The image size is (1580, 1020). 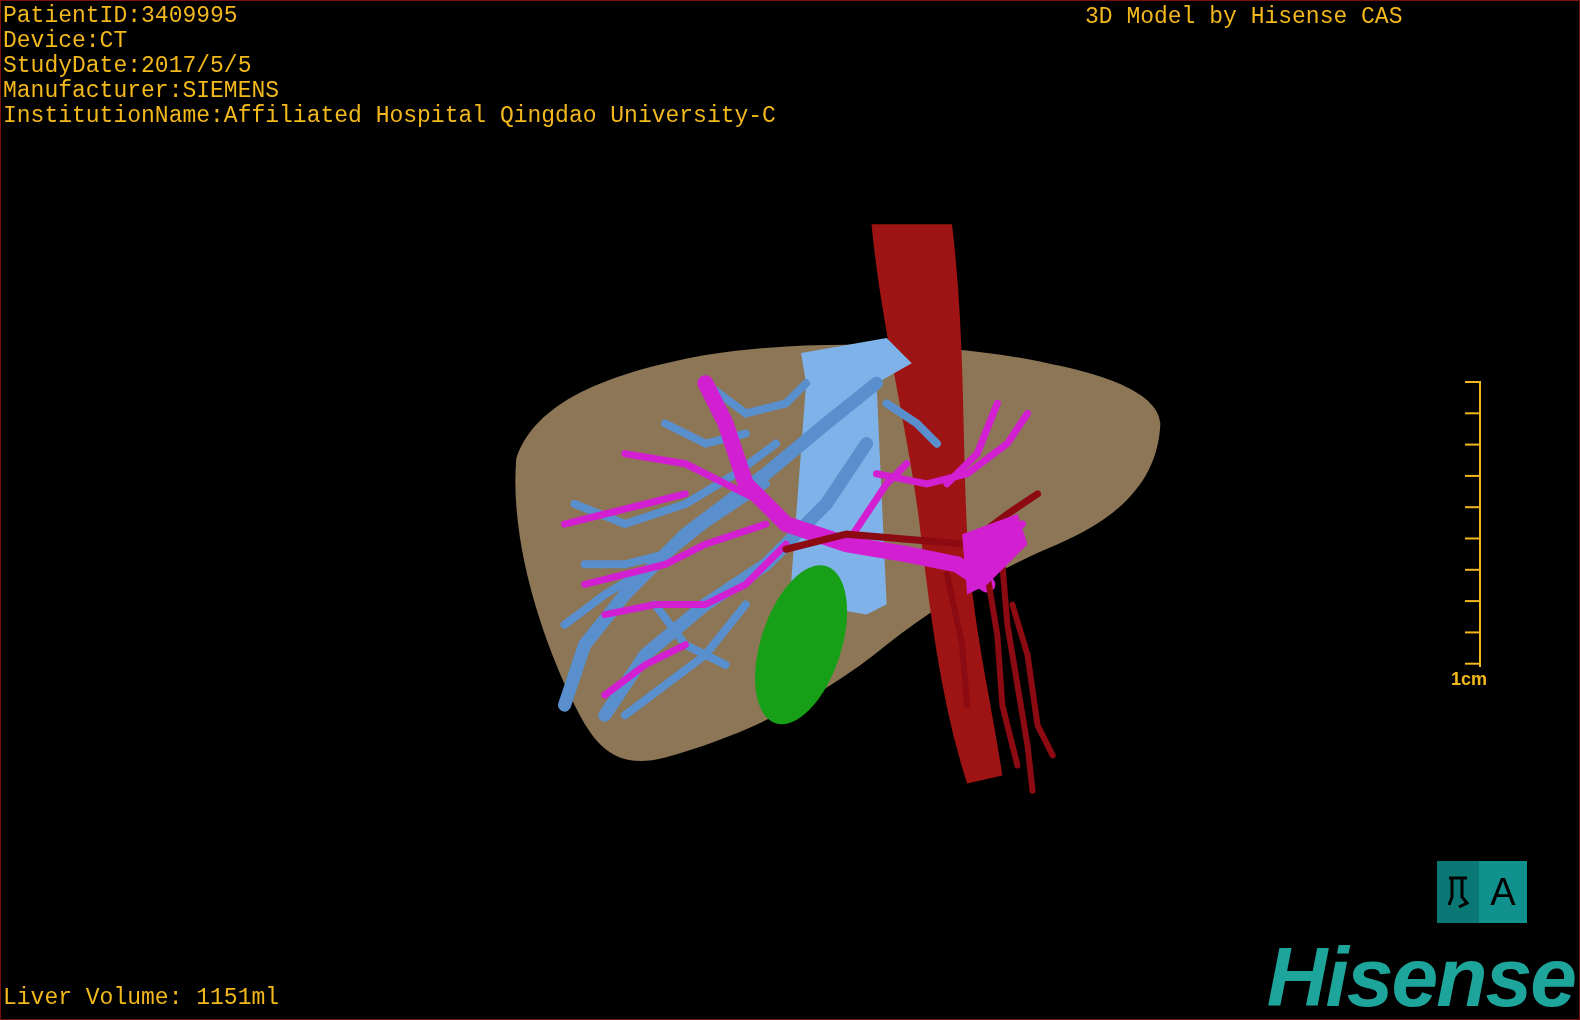 I want to click on orientation-cube: A, so click(x=1482, y=892).